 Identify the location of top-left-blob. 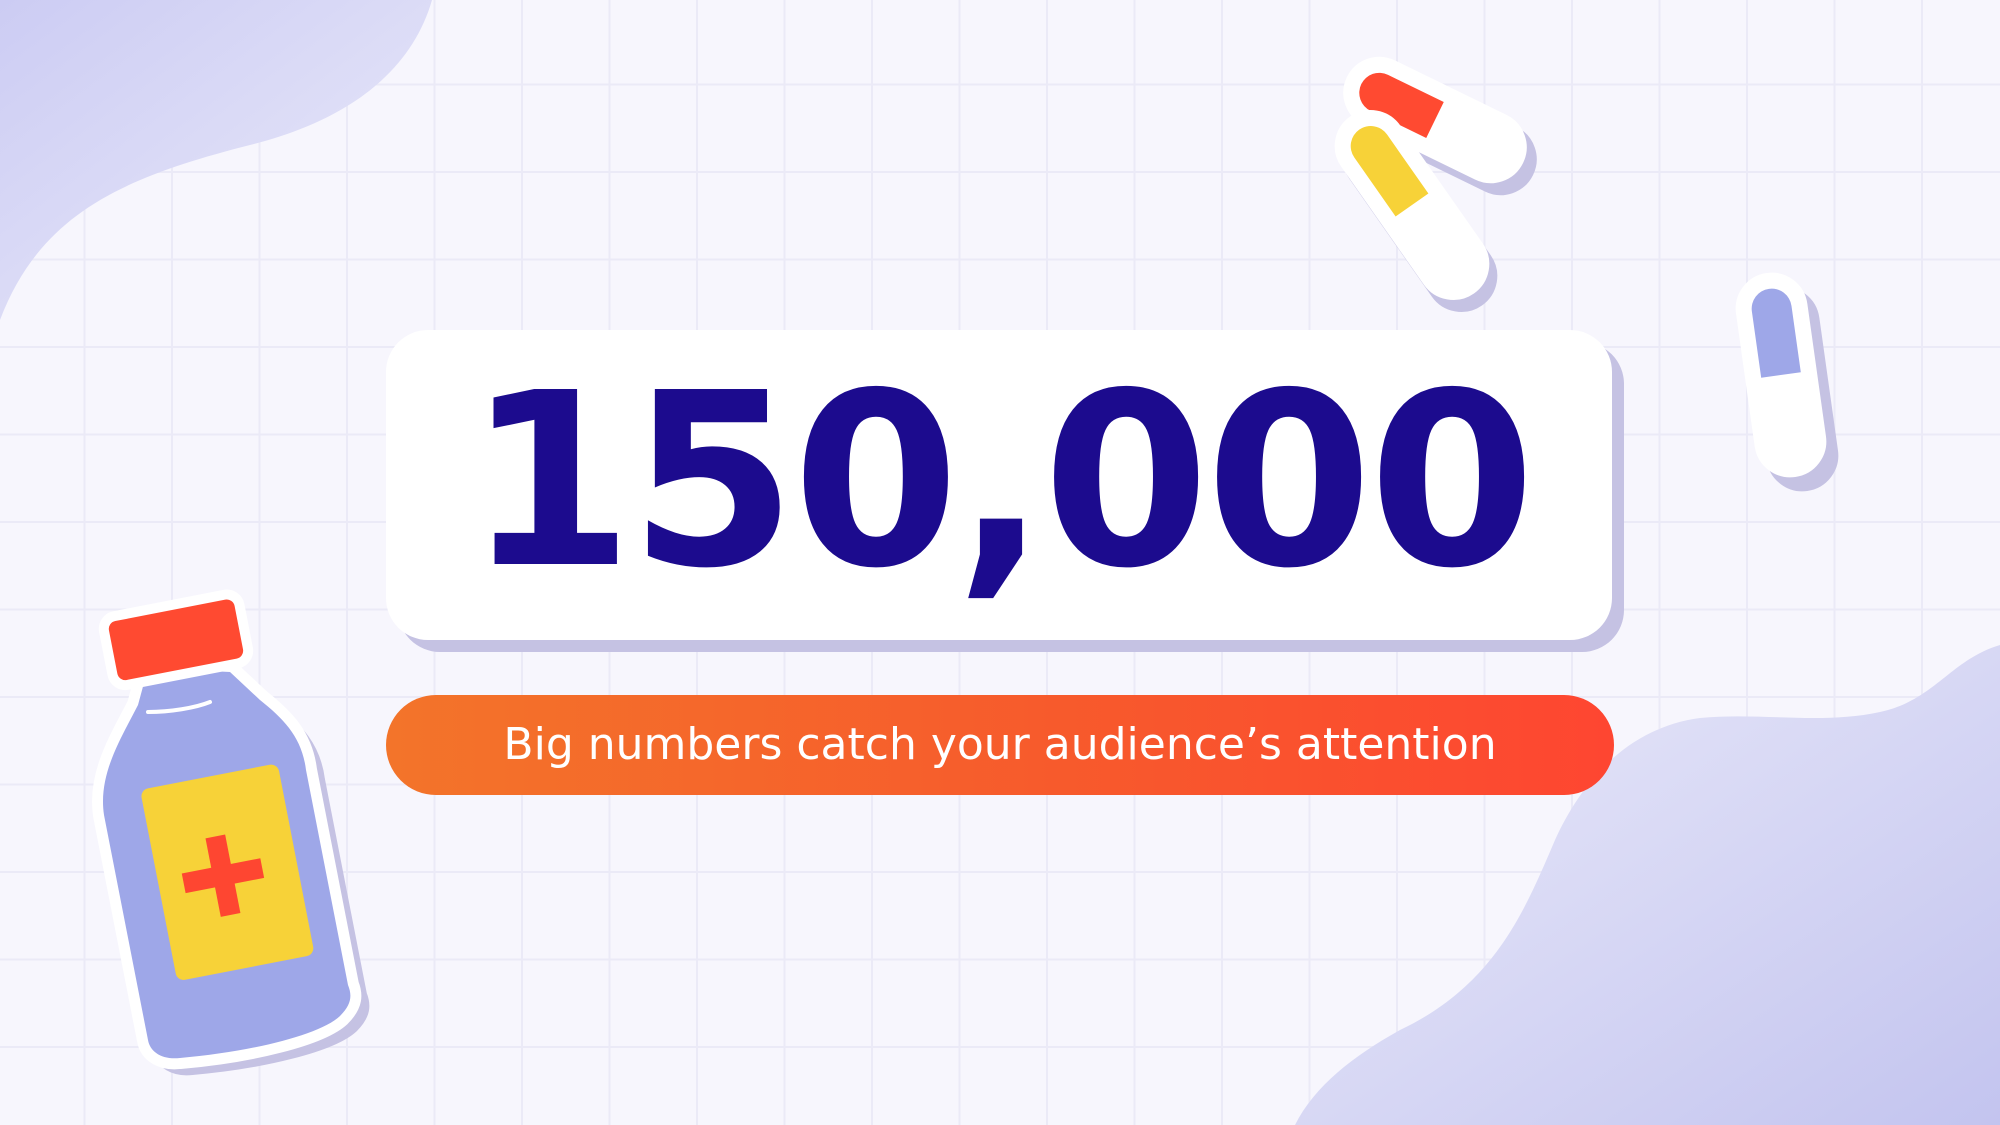
(216, 160).